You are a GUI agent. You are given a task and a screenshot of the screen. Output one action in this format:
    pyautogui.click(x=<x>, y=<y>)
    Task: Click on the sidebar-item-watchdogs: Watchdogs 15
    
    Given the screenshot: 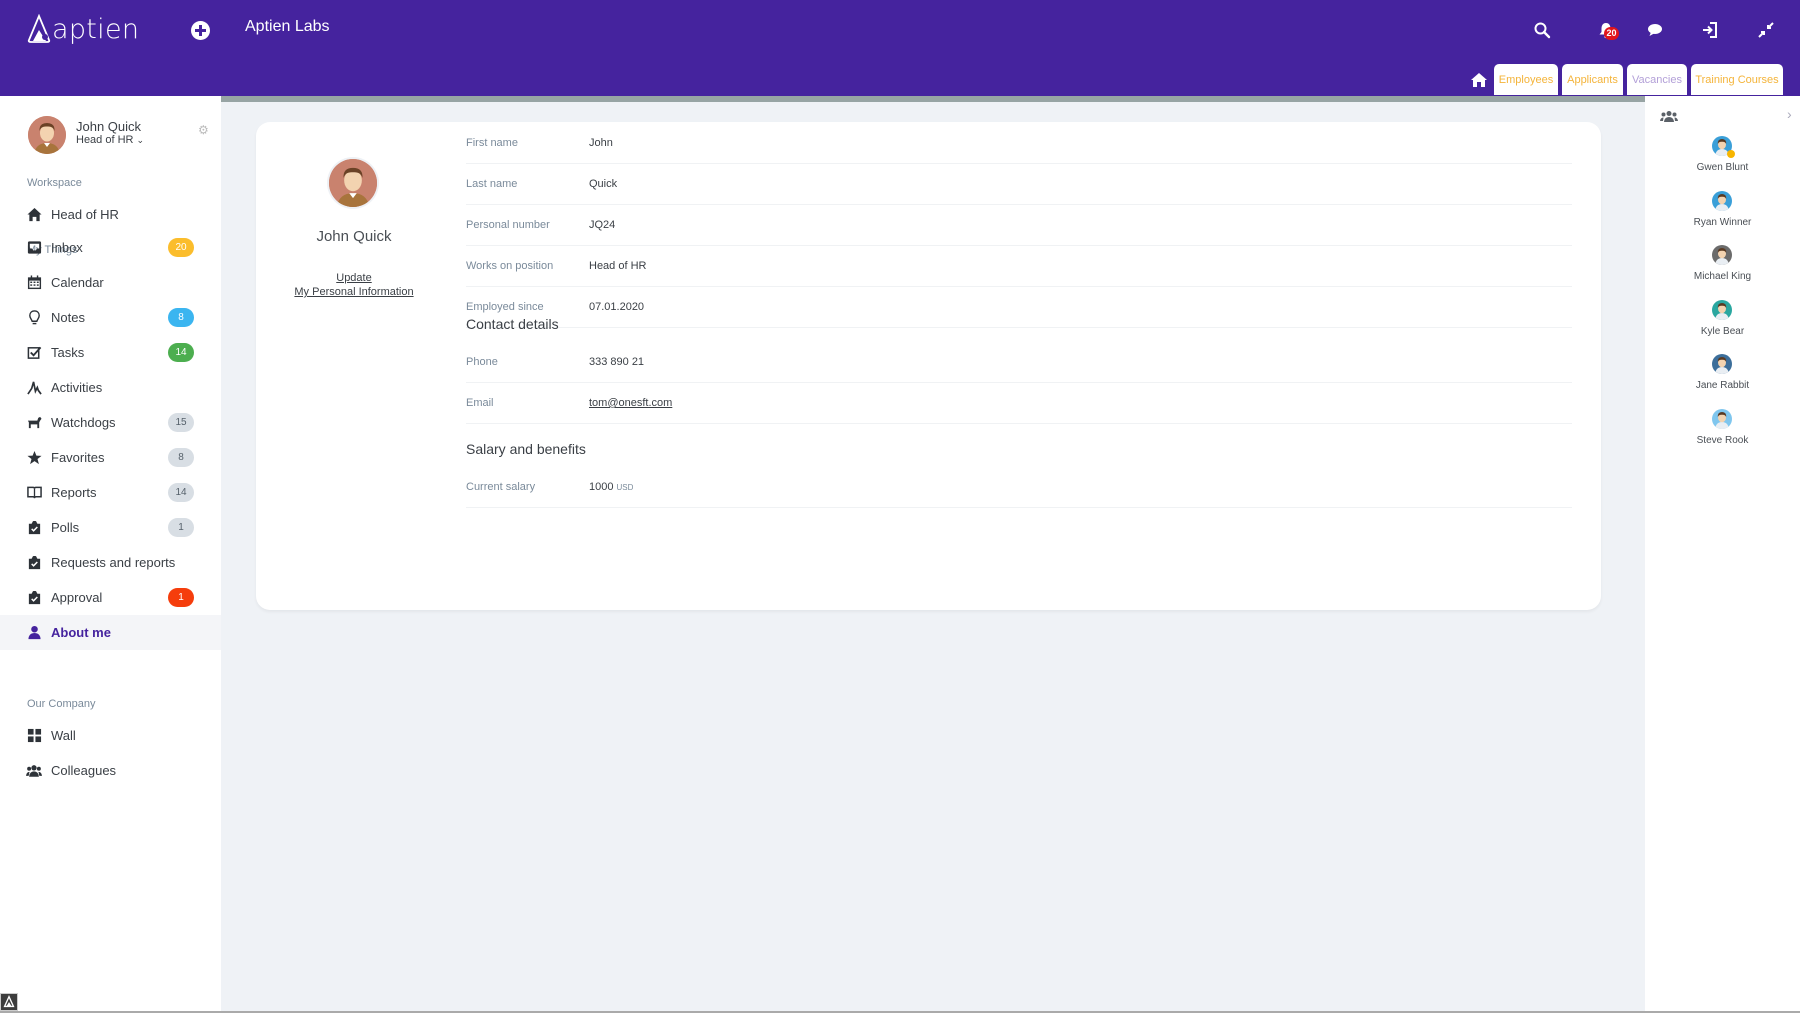 What is the action you would take?
    pyautogui.click(x=110, y=422)
    